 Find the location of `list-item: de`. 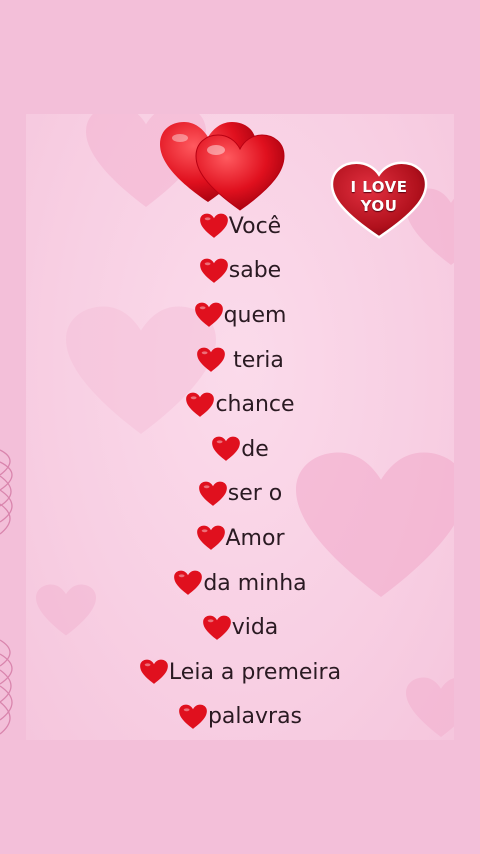

list-item: de is located at coordinates (240, 449).